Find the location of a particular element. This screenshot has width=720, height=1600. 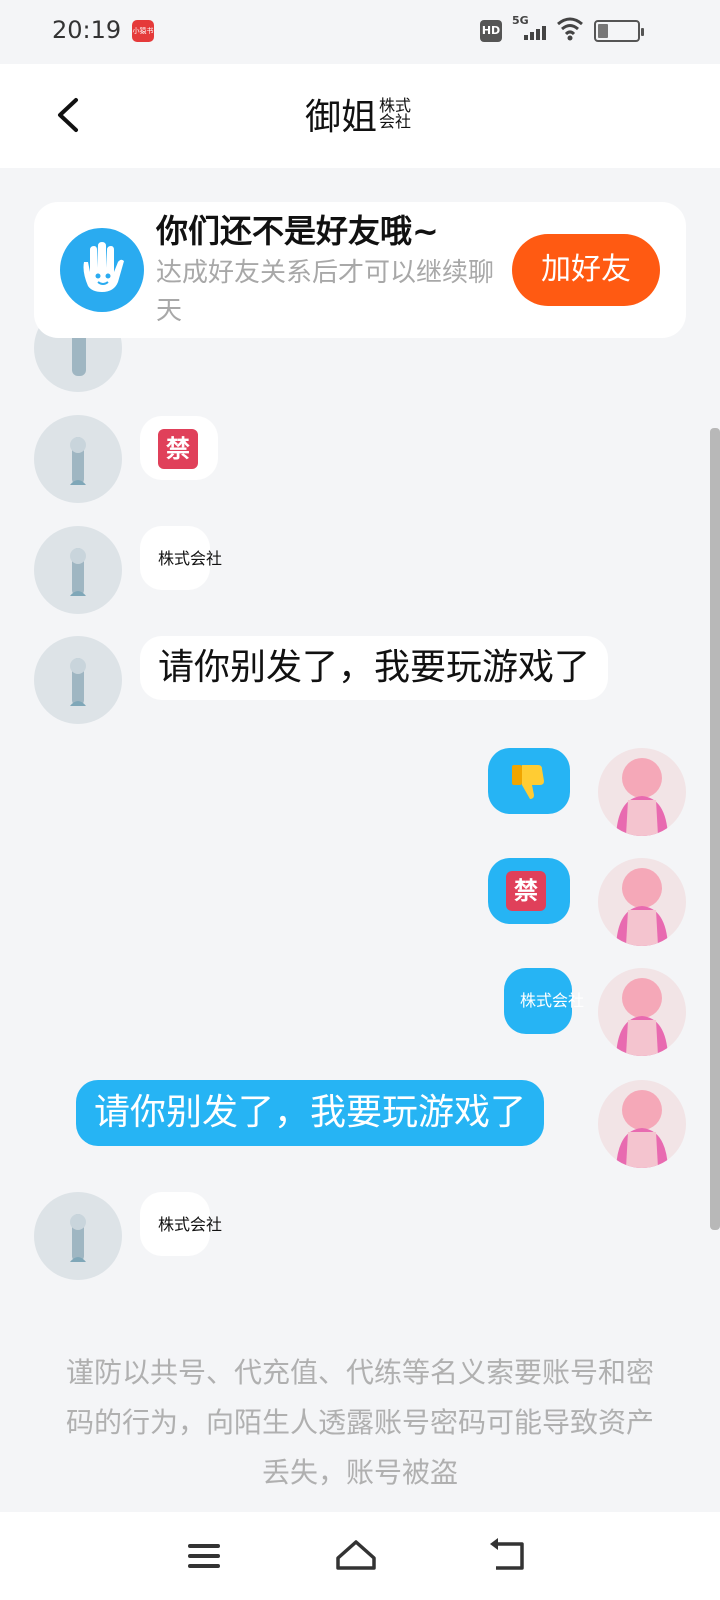

home-icon is located at coordinates (356, 1556).